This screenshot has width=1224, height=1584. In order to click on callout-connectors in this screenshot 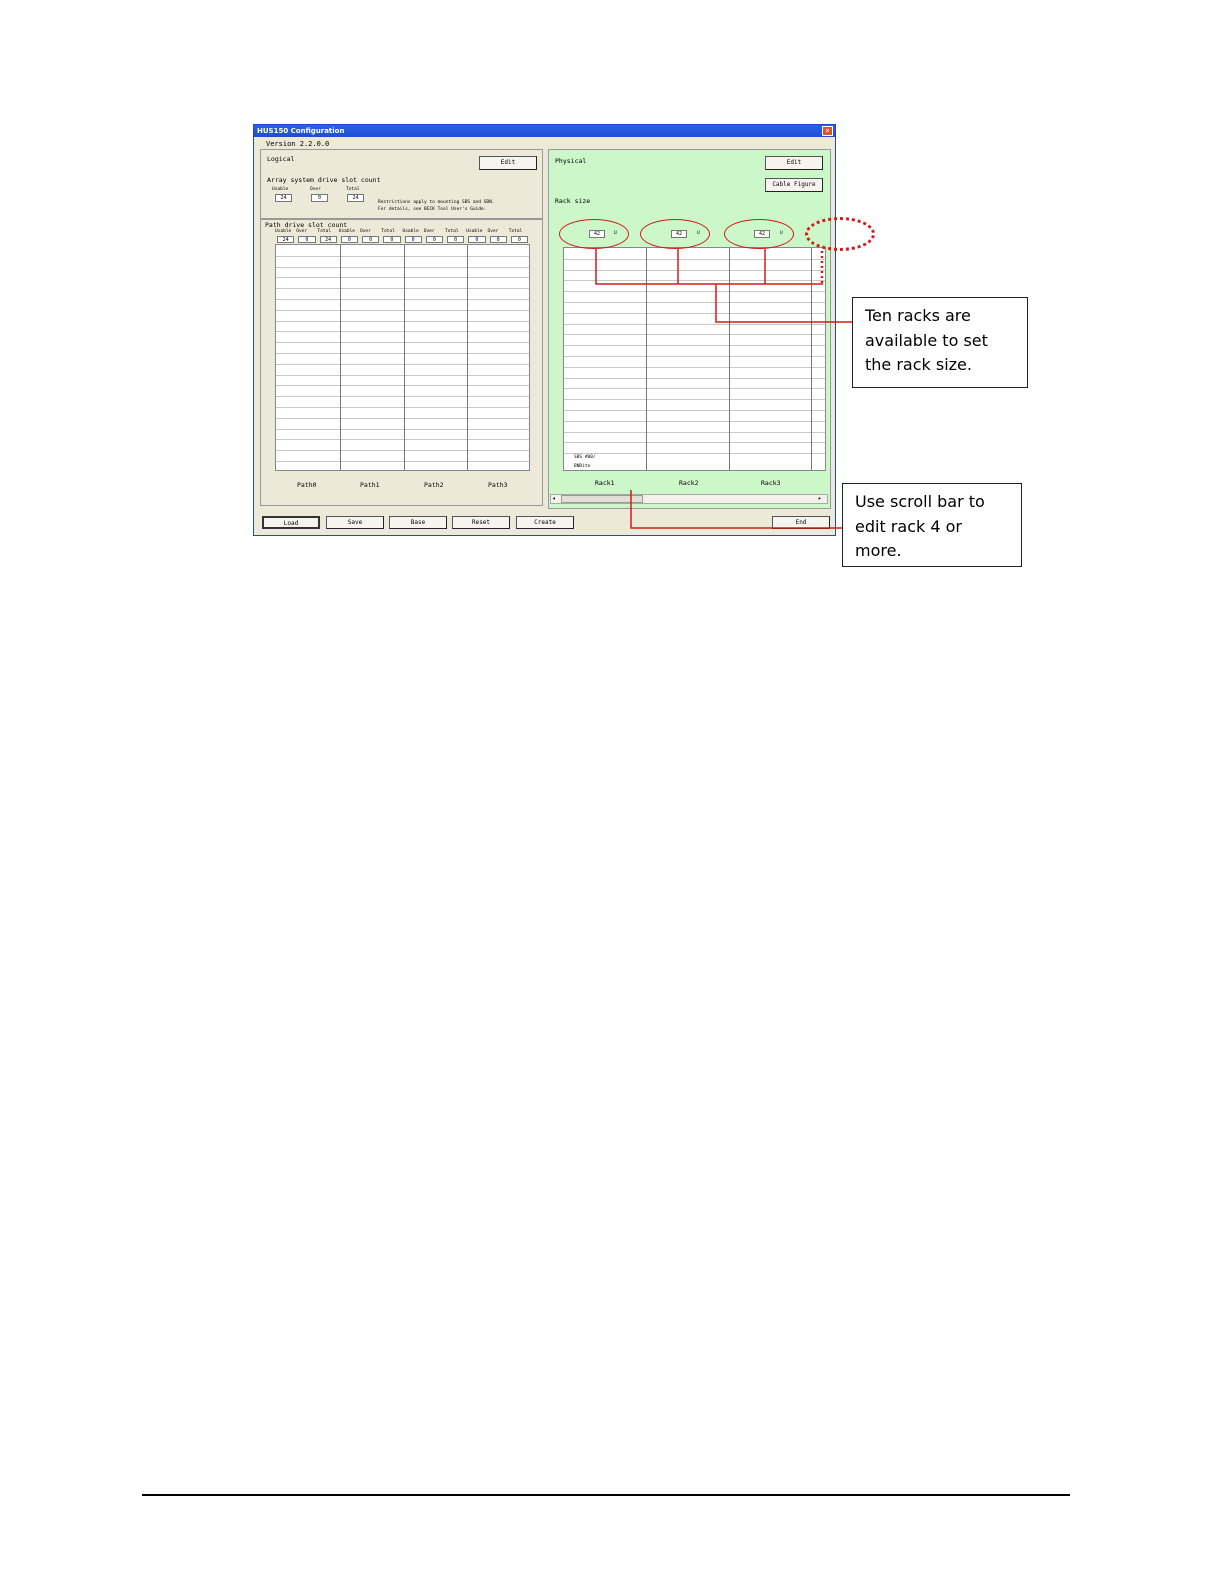, I will do `click(723, 389)`.